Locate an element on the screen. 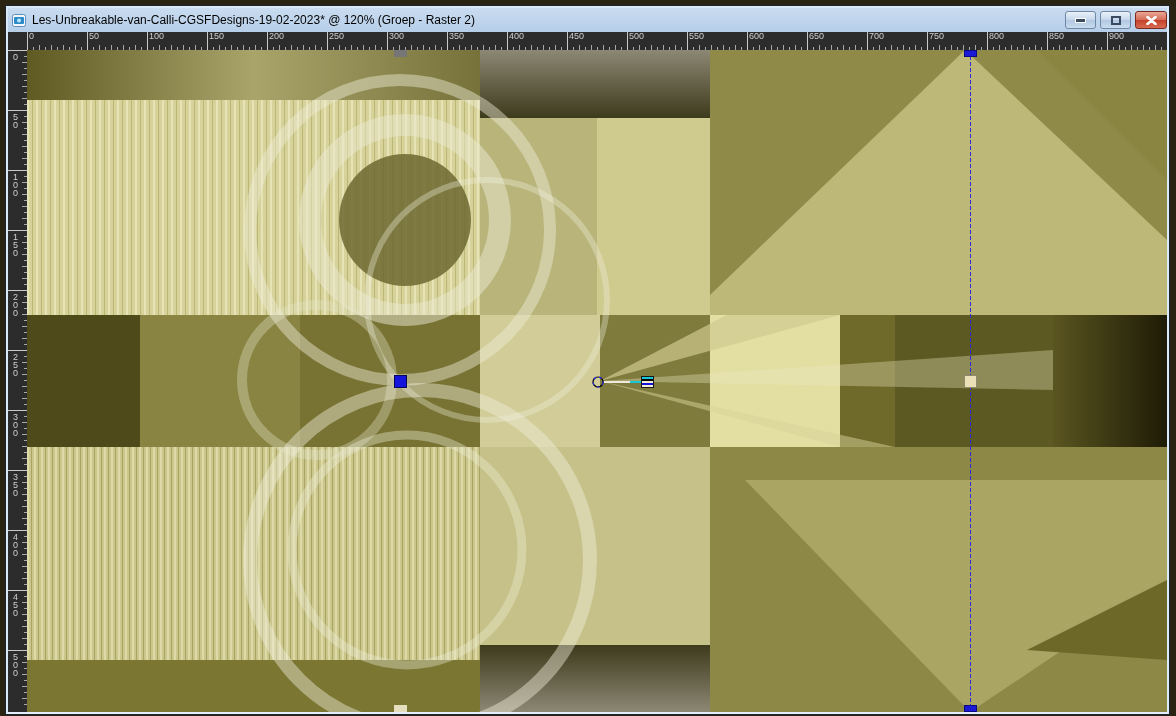 The image size is (1176, 716). close-icon is located at coordinates (1151, 20).